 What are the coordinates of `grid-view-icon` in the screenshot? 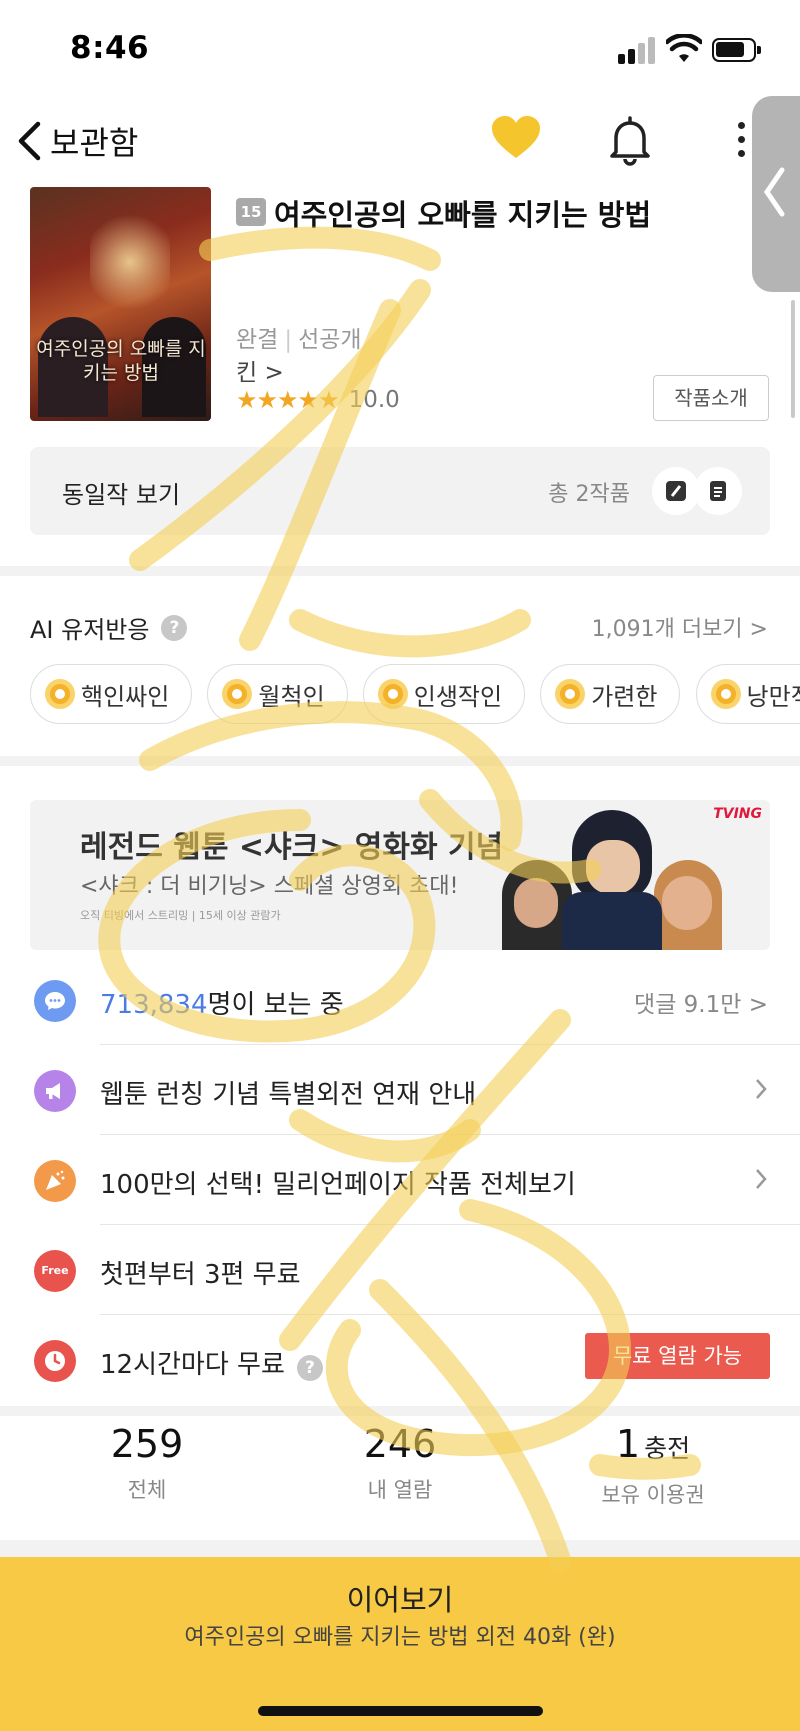 It's located at (676, 491).